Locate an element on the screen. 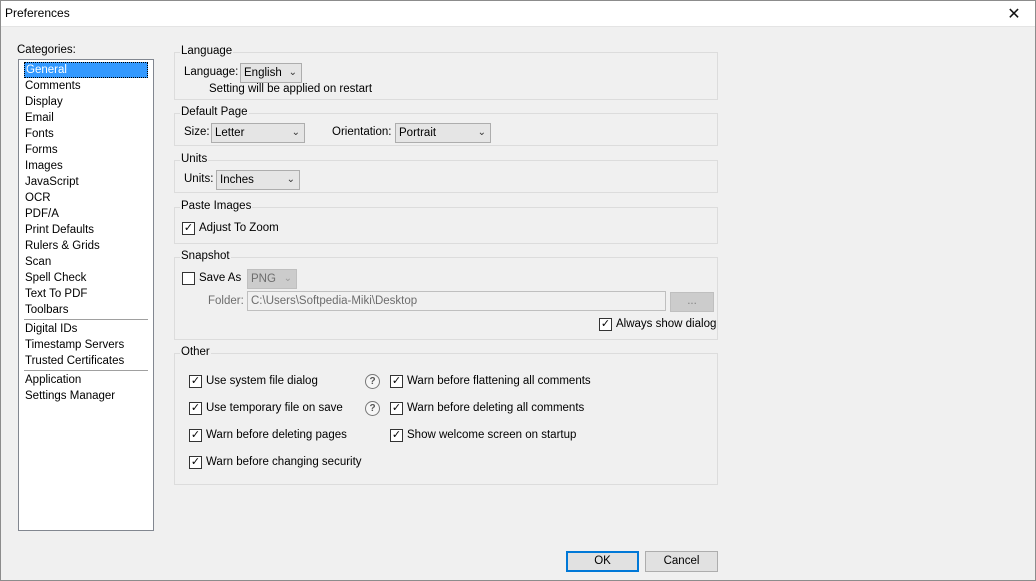 The height and width of the screenshot is (581, 1036). folder-path-field: C:\Users\Softpedia-Miki\Desktop is located at coordinates (456, 301).